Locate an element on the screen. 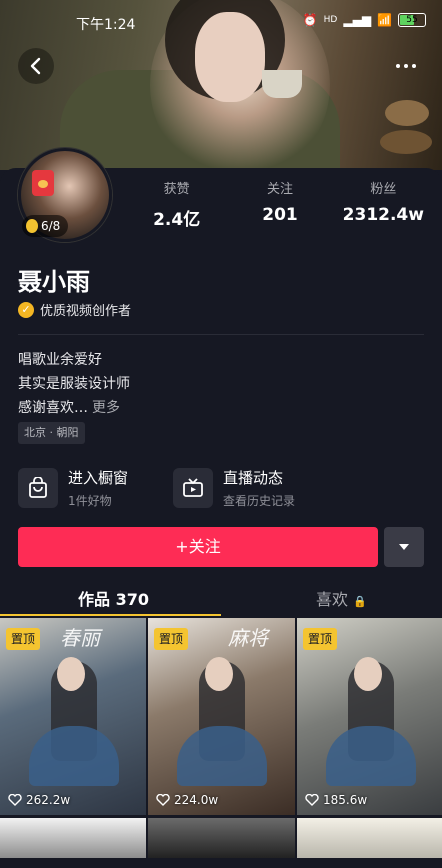  shop-window-entry: 进入橱窗 1件好物 is located at coordinates (73, 488).